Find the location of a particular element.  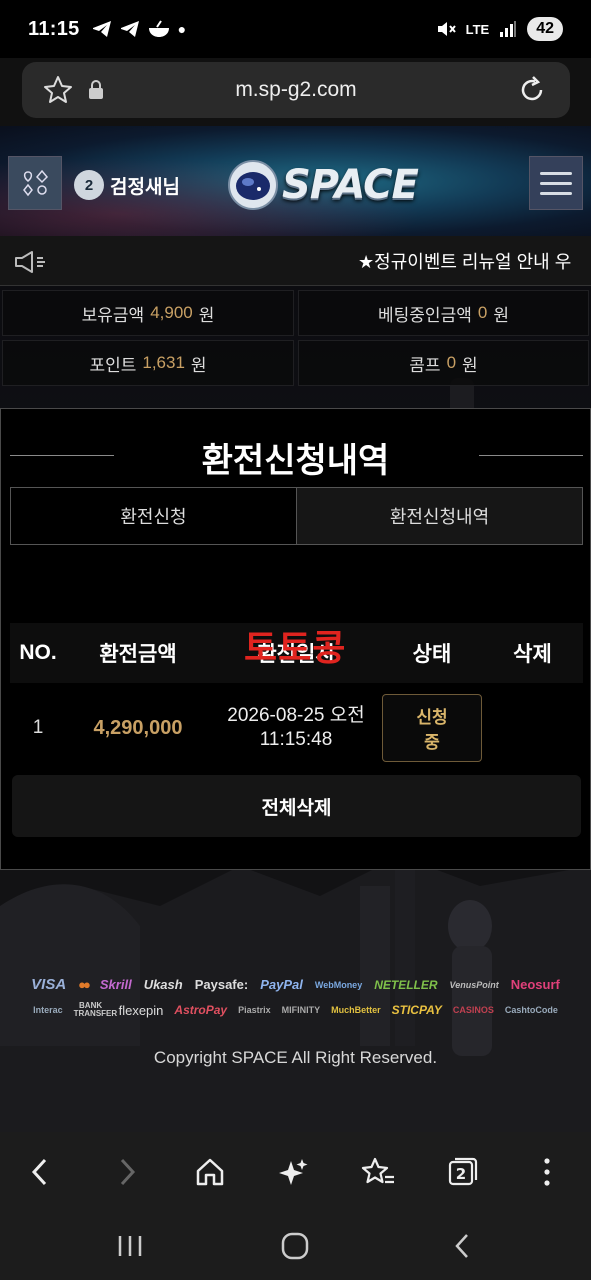

system-navigation-bar is located at coordinates (295, 1245).